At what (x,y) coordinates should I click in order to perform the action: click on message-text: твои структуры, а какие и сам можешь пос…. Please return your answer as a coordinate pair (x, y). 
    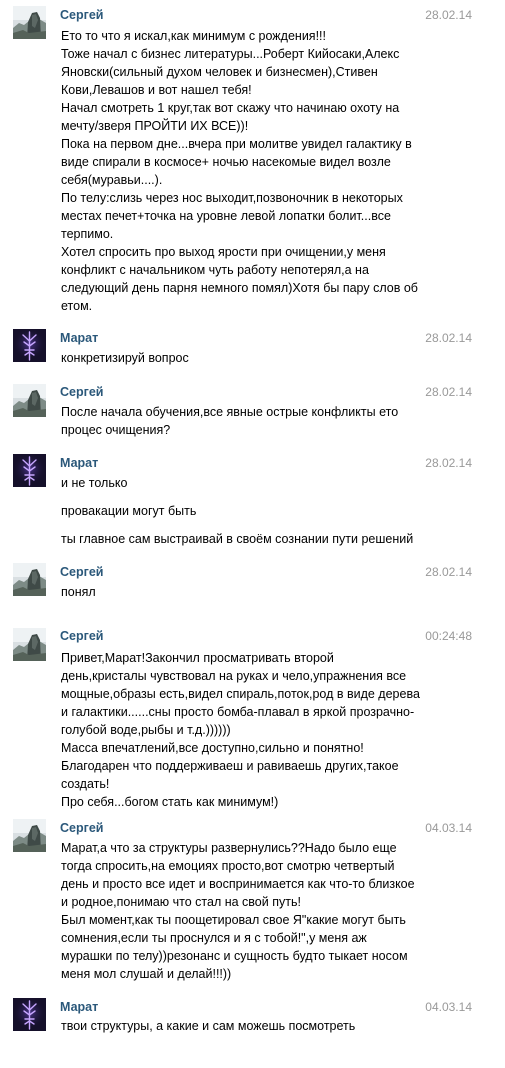
    Looking at the image, I should click on (208, 1026).